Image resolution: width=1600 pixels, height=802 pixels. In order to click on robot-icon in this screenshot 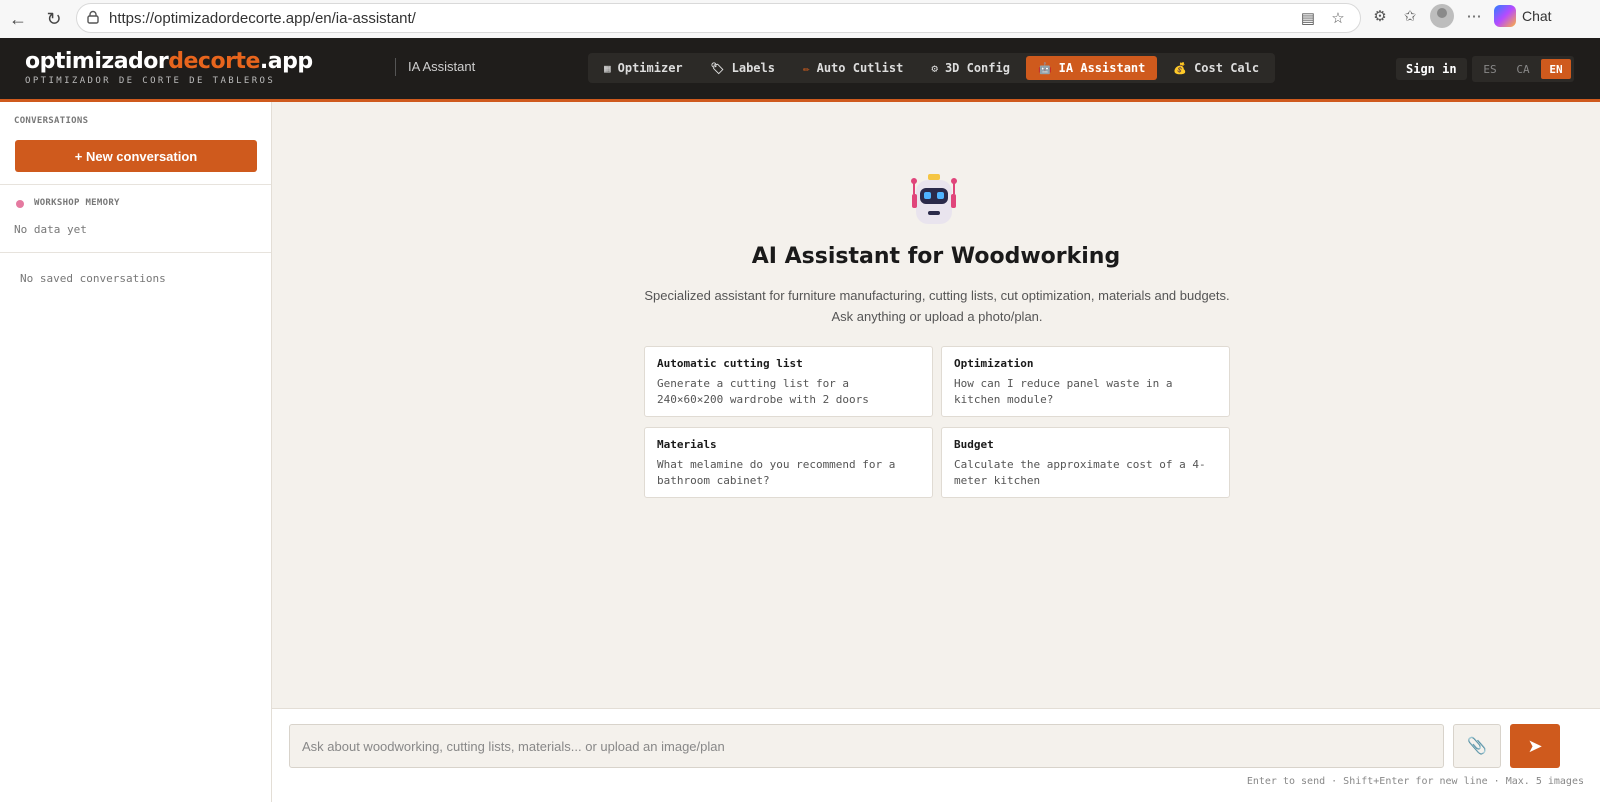, I will do `click(934, 199)`.